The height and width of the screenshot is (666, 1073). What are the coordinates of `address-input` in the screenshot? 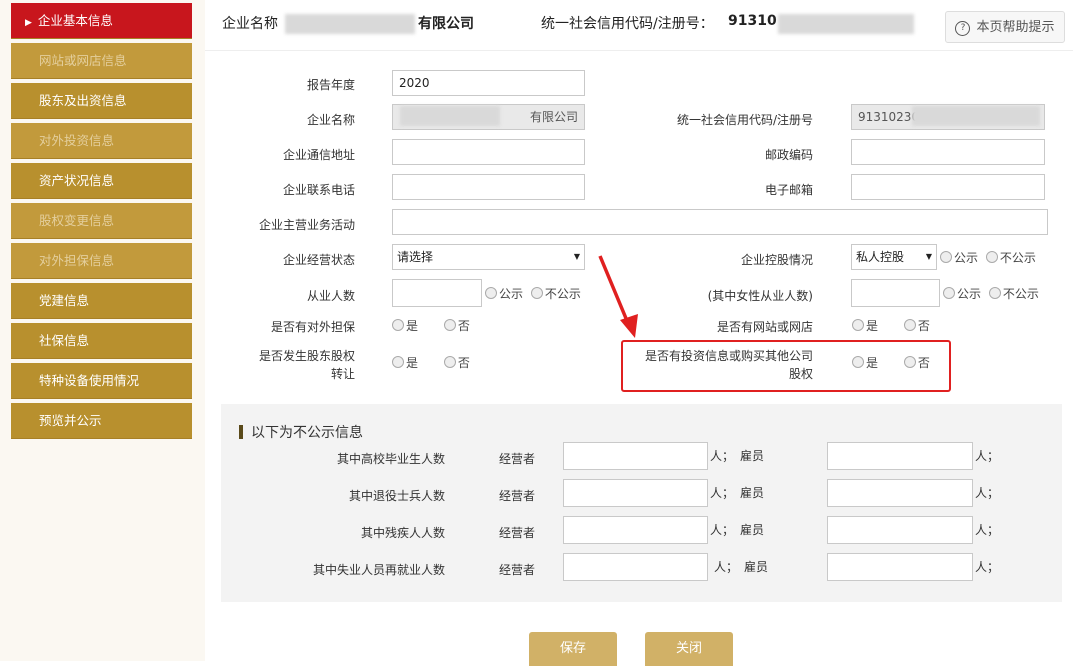 It's located at (488, 152).